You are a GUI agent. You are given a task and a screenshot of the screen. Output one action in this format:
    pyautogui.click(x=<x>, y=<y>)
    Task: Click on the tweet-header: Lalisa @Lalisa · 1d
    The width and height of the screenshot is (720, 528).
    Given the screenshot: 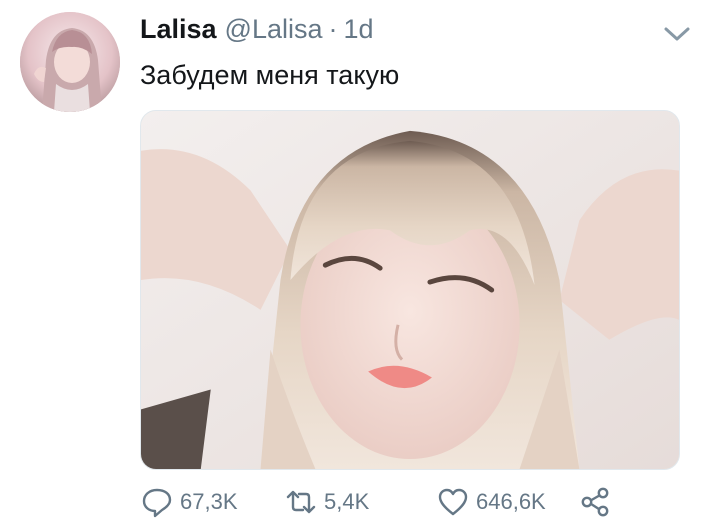 What is the action you would take?
    pyautogui.click(x=257, y=32)
    